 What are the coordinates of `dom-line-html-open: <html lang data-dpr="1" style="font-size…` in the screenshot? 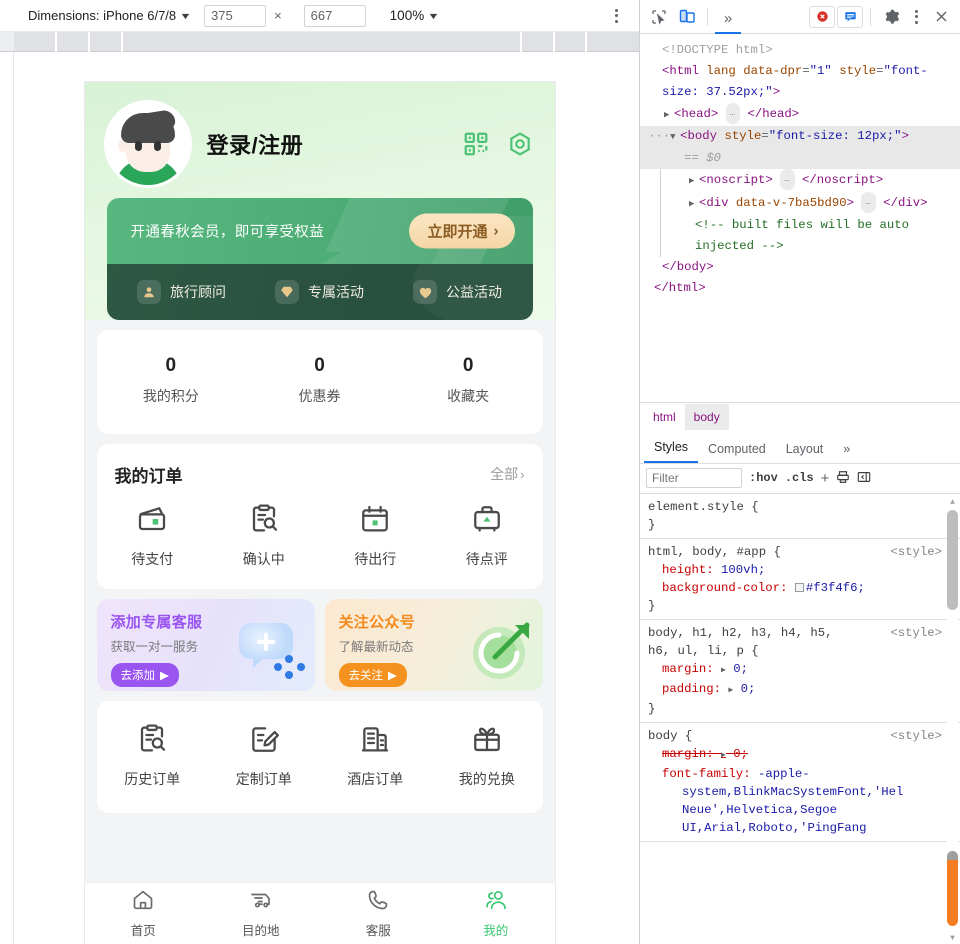 It's located at (800, 82).